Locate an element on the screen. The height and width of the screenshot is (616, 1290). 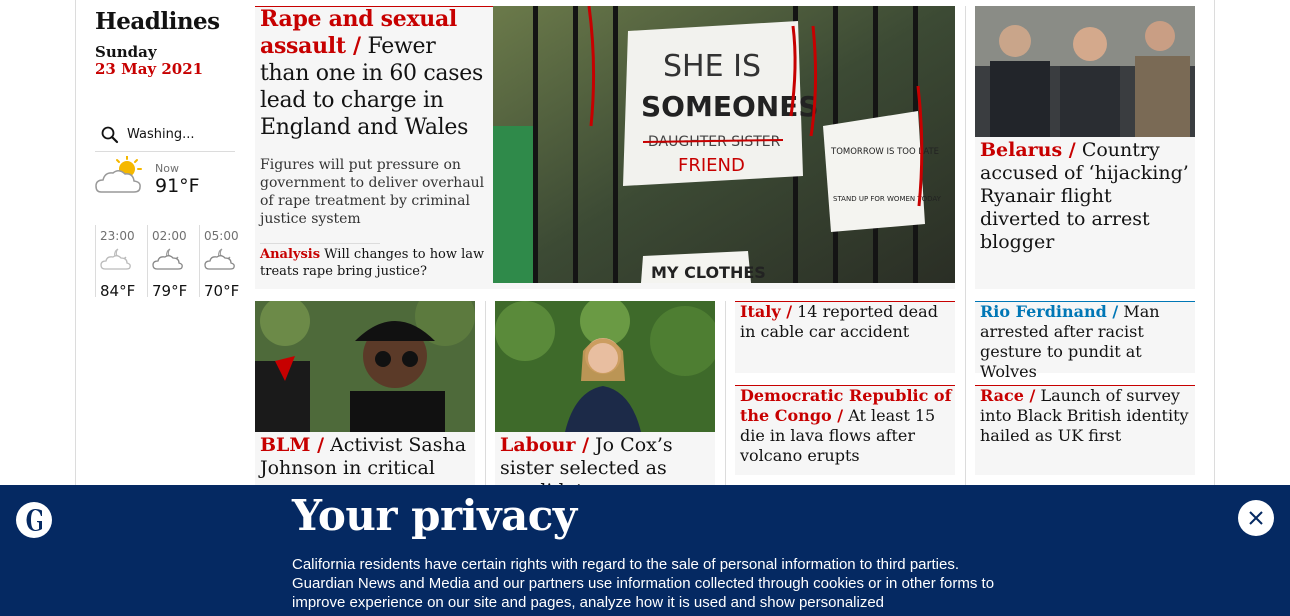
date-full: 23 May 2021 is located at coordinates (149, 69).